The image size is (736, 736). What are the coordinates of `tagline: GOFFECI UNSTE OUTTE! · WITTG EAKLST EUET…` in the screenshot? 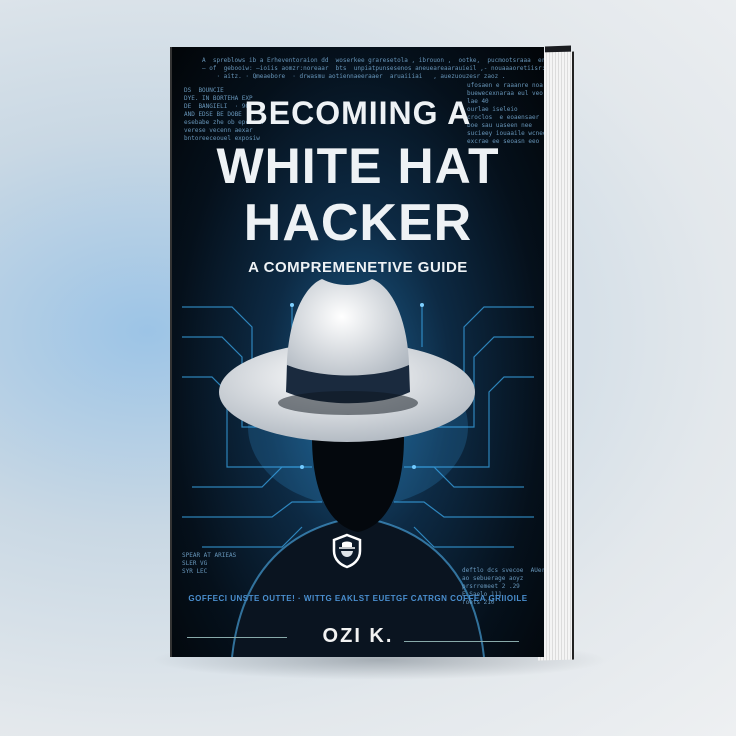 It's located at (358, 598).